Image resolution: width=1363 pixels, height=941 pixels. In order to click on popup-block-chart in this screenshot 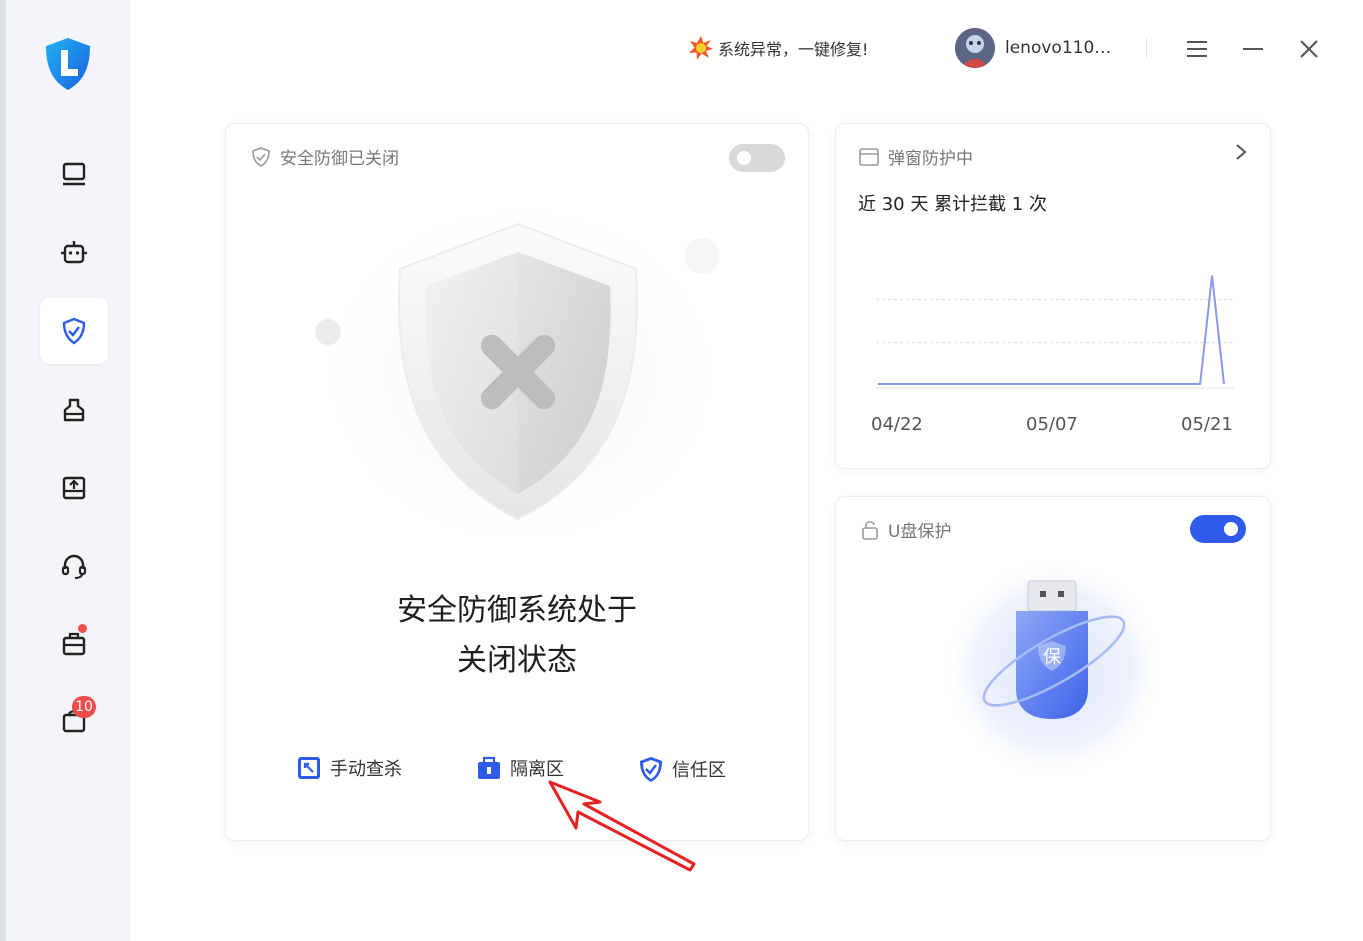, I will do `click(1055, 332)`.